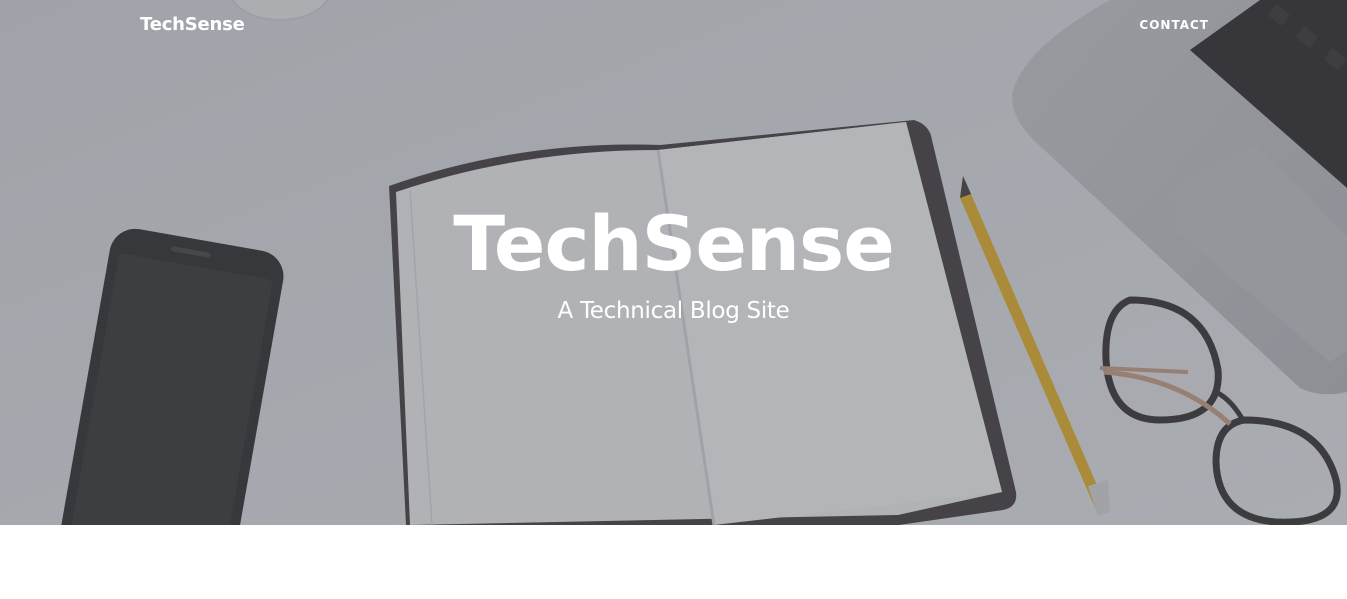  I want to click on site-title: TechSense, so click(674, 243).